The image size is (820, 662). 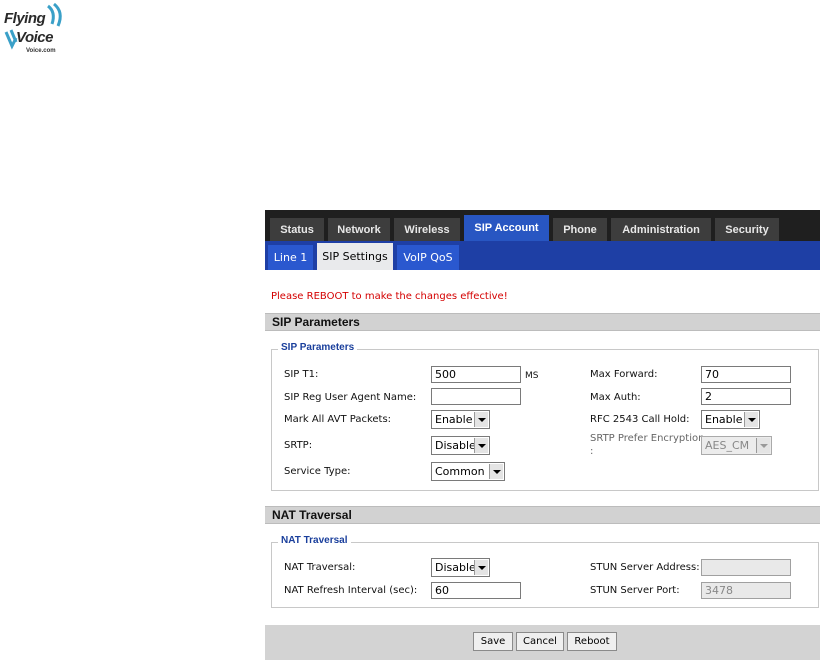 What do you see at coordinates (615, 397) in the screenshot?
I see `max-auth-label: Max Auth:` at bounding box center [615, 397].